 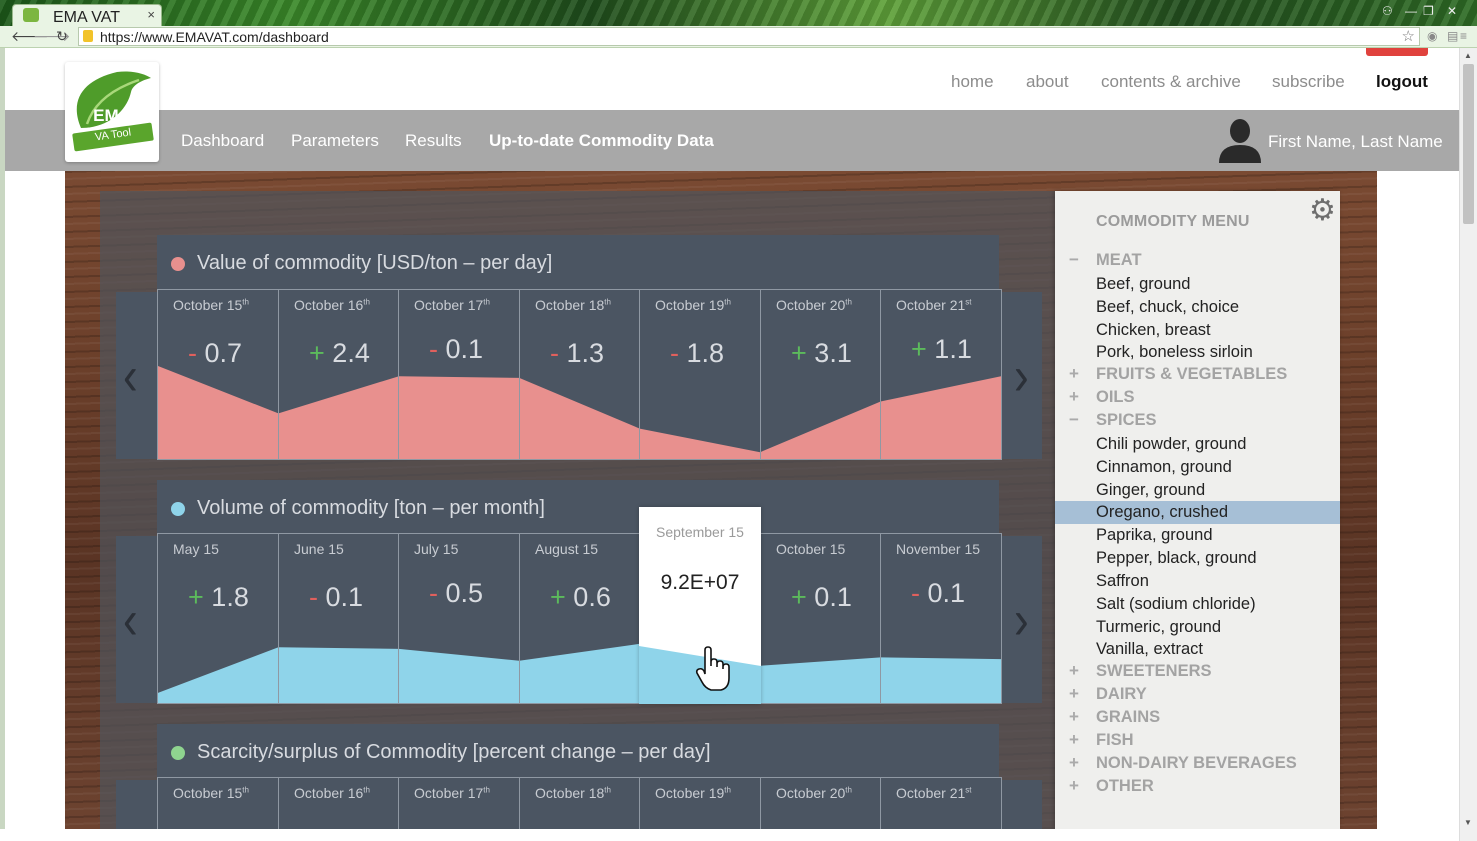 I want to click on volume-month-label: October 15, so click(x=811, y=549).